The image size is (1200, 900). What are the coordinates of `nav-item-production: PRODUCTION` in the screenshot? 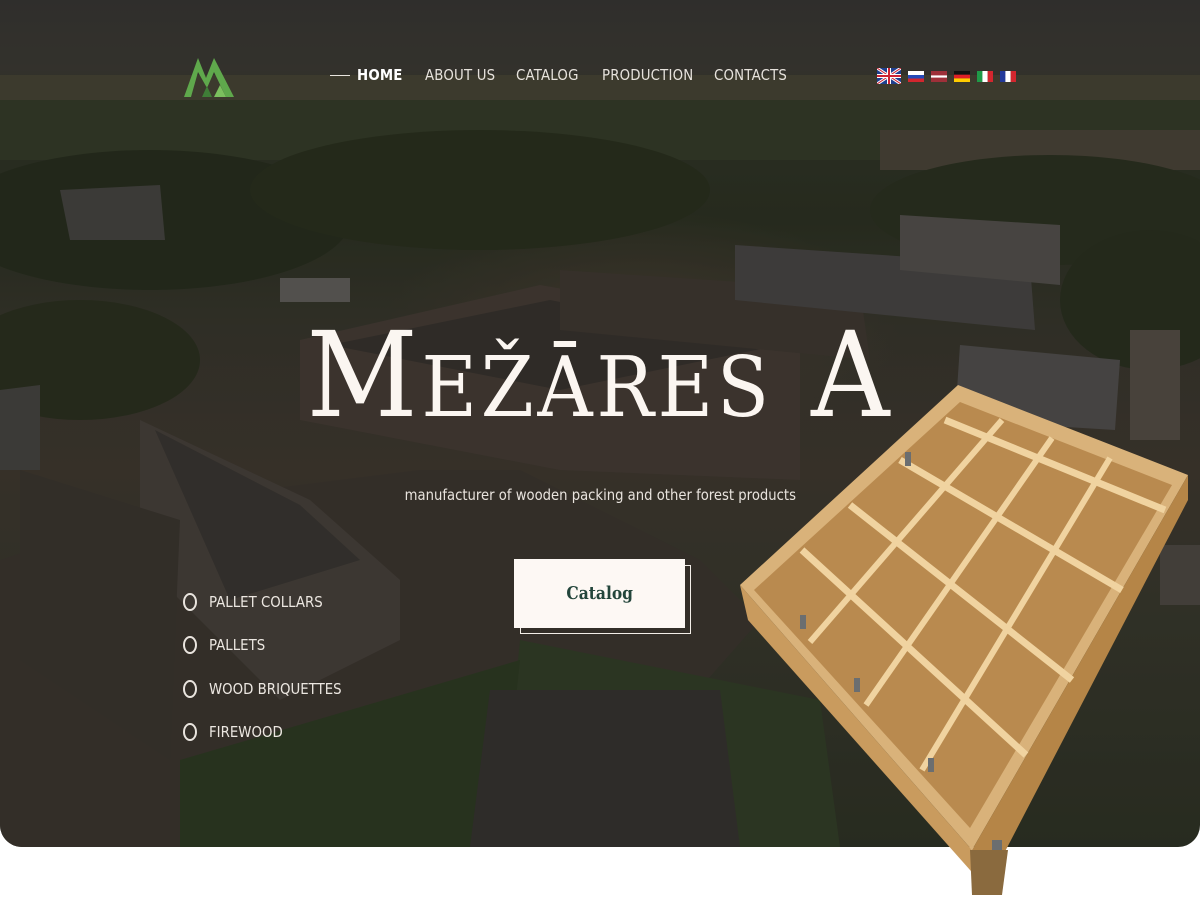 It's located at (658, 75).